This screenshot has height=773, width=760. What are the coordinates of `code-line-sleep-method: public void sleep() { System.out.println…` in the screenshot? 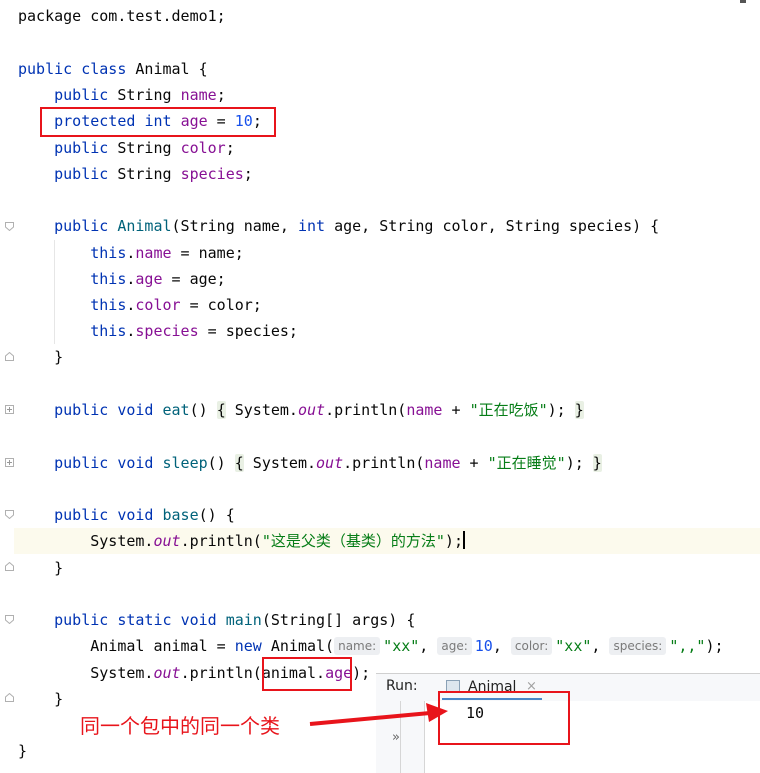 It's located at (310, 463).